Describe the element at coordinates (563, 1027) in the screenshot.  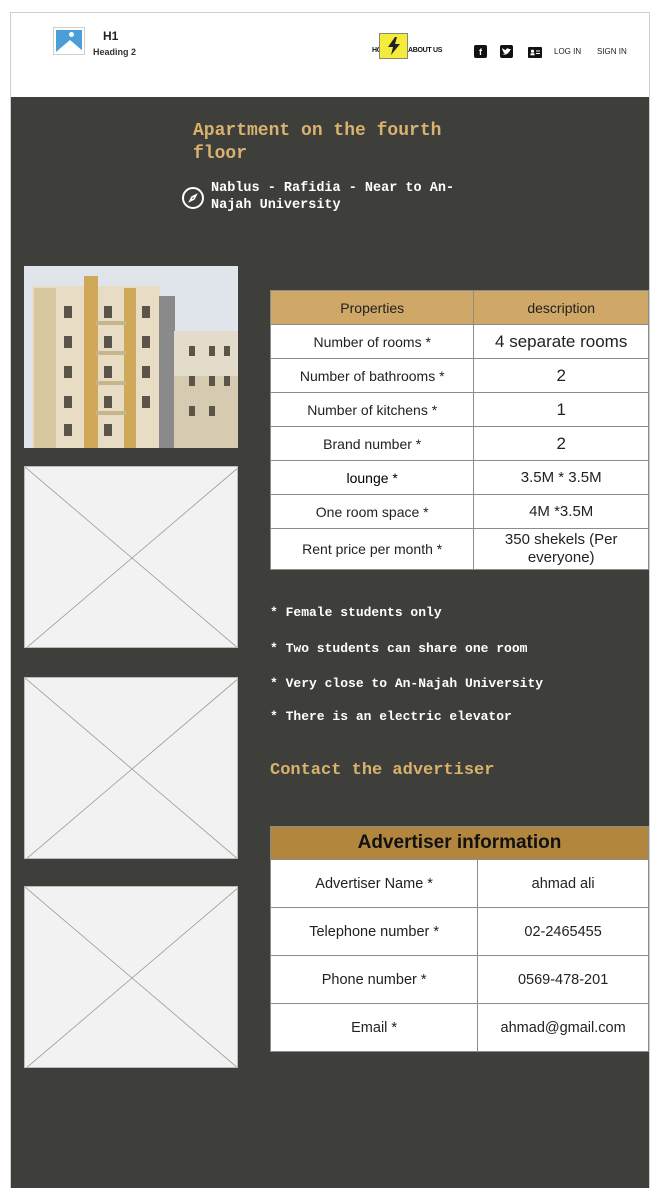
I see `advertiser-value: ahmad@gmail.com` at that location.